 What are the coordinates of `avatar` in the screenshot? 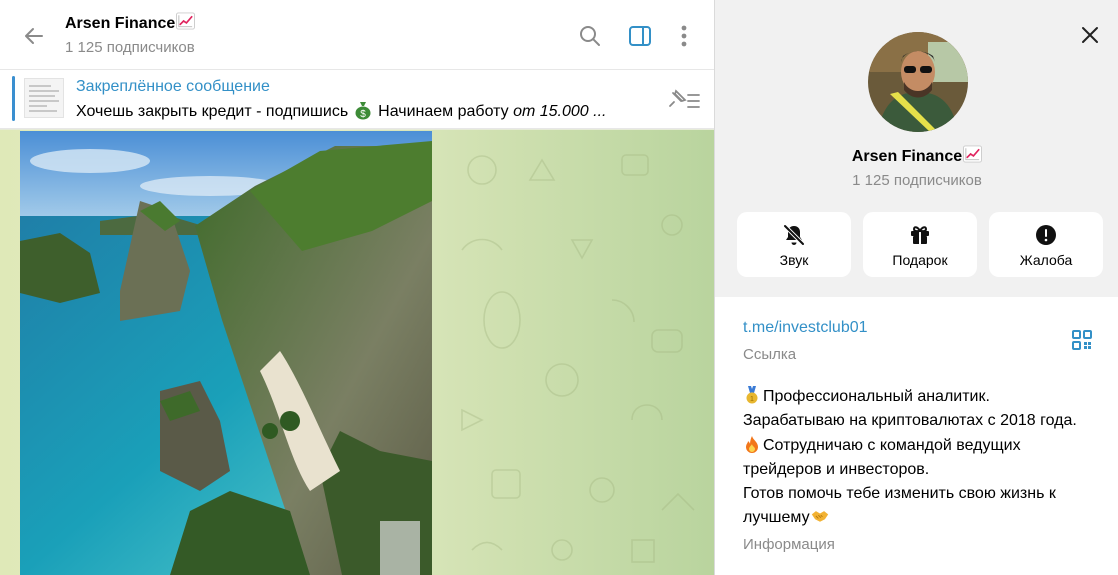 It's located at (918, 82).